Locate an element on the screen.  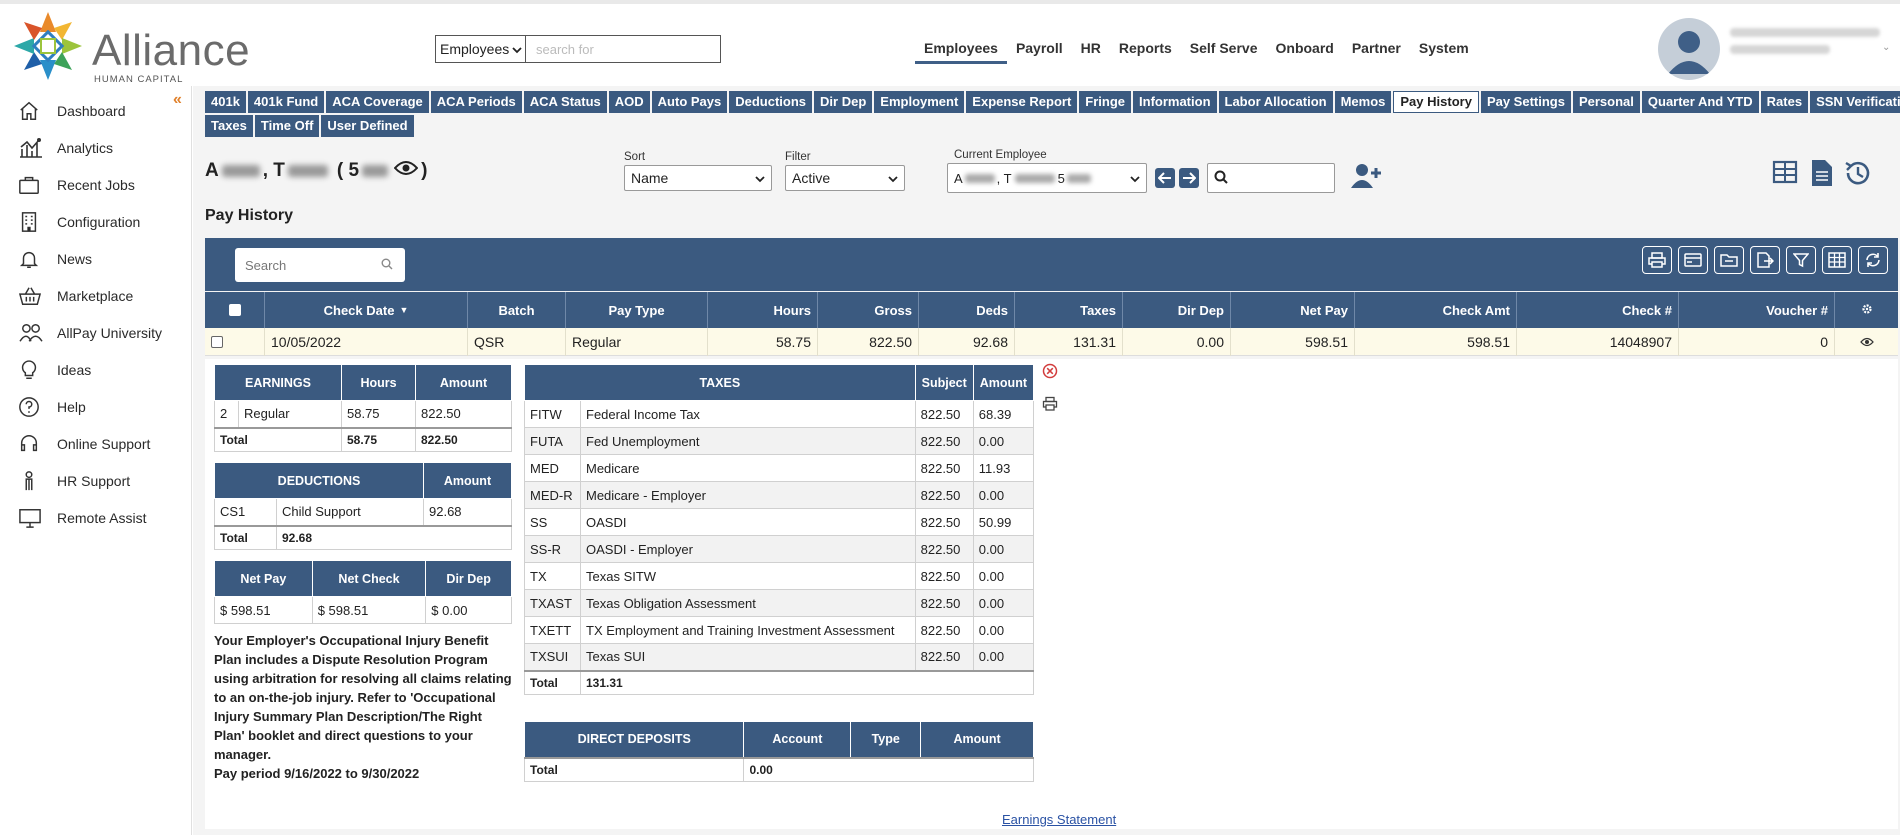
column-header-dir-dep: Dir Dep is located at coordinates (1177, 310).